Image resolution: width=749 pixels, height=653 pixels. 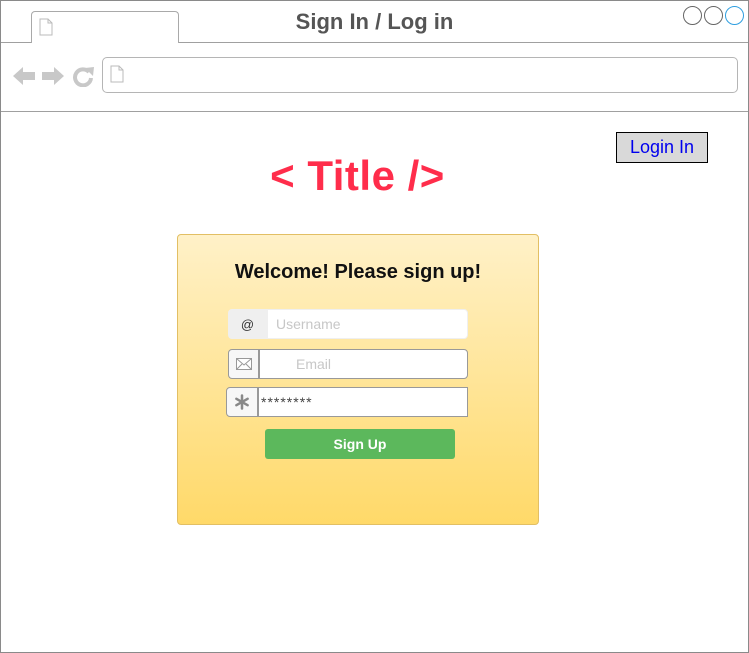 I want to click on forward-arrow-icon, so click(x=53, y=76).